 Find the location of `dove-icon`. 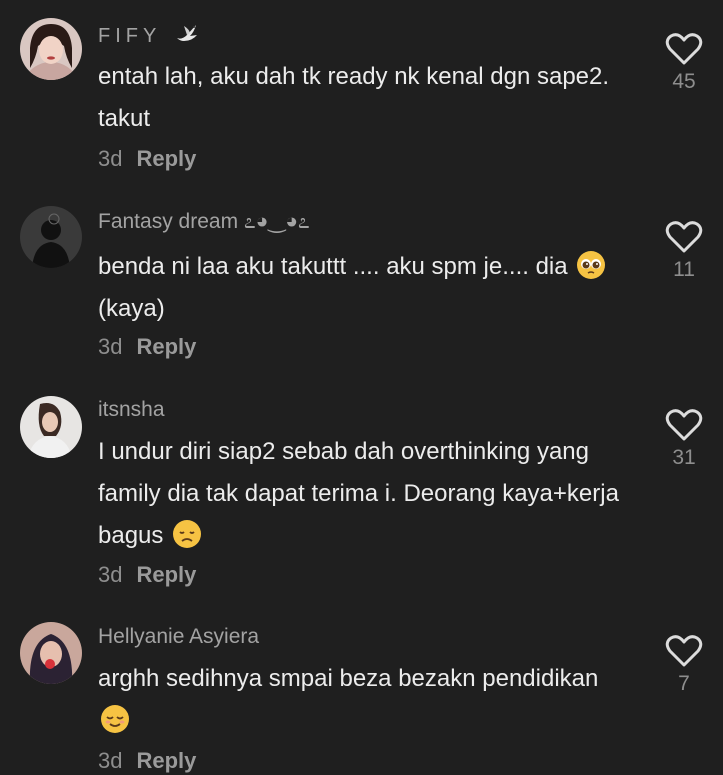

dove-icon is located at coordinates (187, 33).